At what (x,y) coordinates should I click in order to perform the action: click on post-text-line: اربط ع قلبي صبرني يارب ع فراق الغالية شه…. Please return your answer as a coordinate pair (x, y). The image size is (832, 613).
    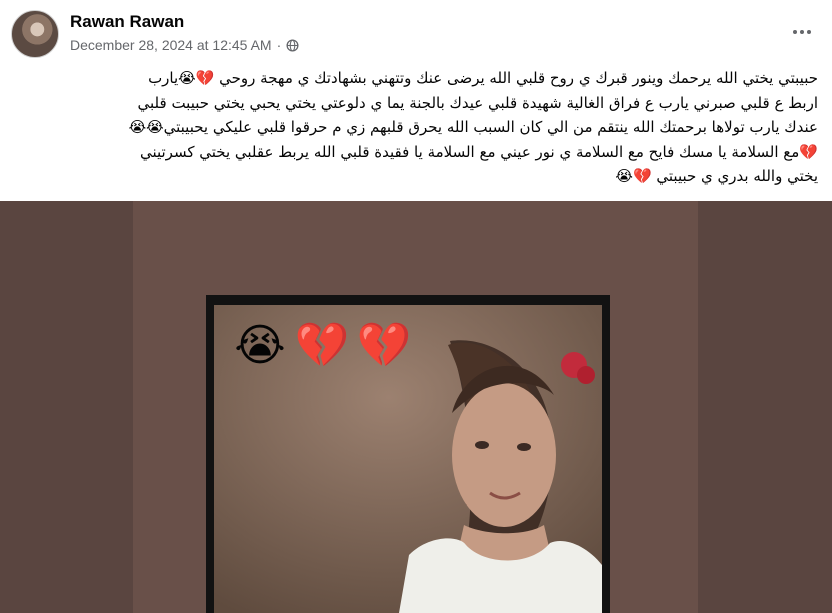
    Looking at the image, I should click on (477, 102).